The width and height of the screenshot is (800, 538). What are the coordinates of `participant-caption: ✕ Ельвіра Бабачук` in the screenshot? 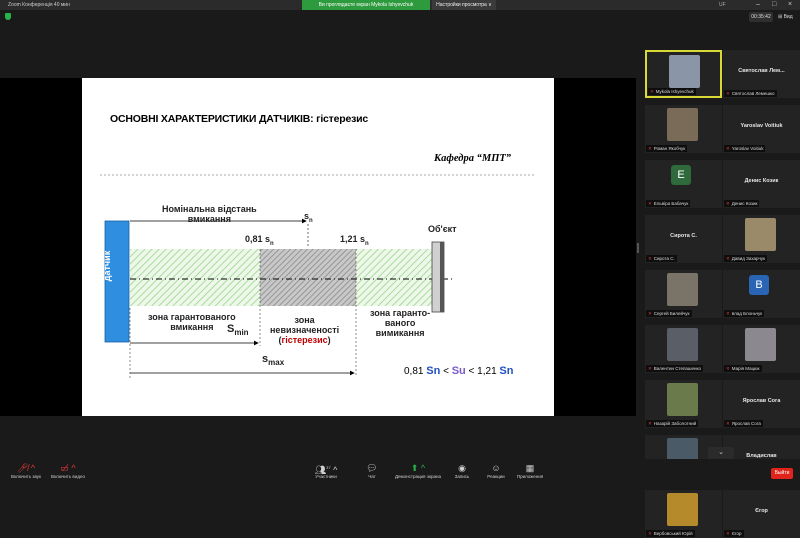 It's located at (668, 203).